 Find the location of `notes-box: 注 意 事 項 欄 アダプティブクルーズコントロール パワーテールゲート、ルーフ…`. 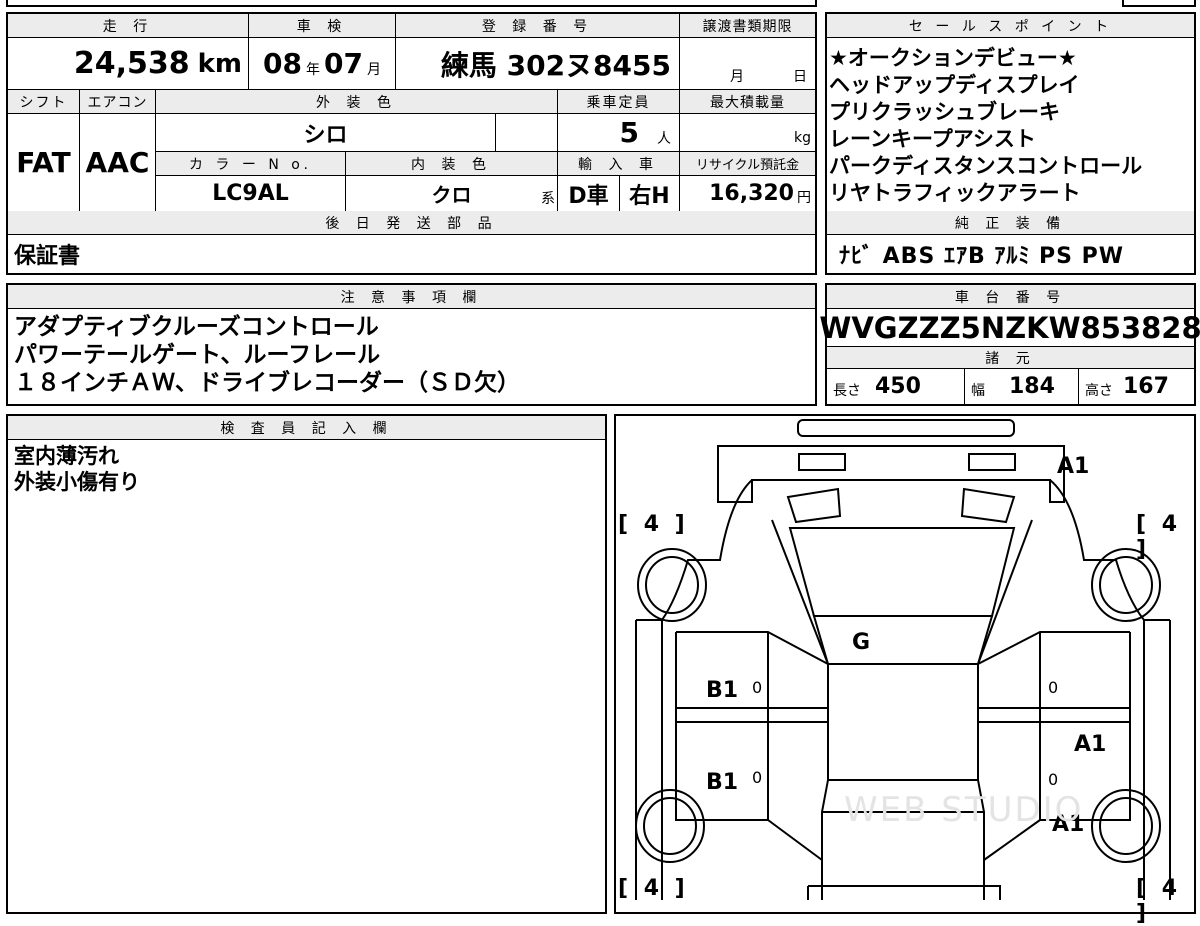

notes-box: 注 意 事 項 欄 アダプティブクルーズコントロール パワーテールゲート、ルーフ… is located at coordinates (411, 344).